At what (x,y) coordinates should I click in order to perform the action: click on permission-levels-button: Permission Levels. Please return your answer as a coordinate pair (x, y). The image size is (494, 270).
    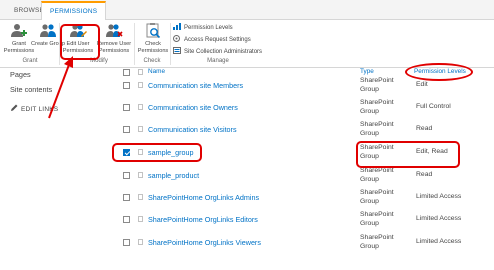
    Looking at the image, I should click on (203, 27).